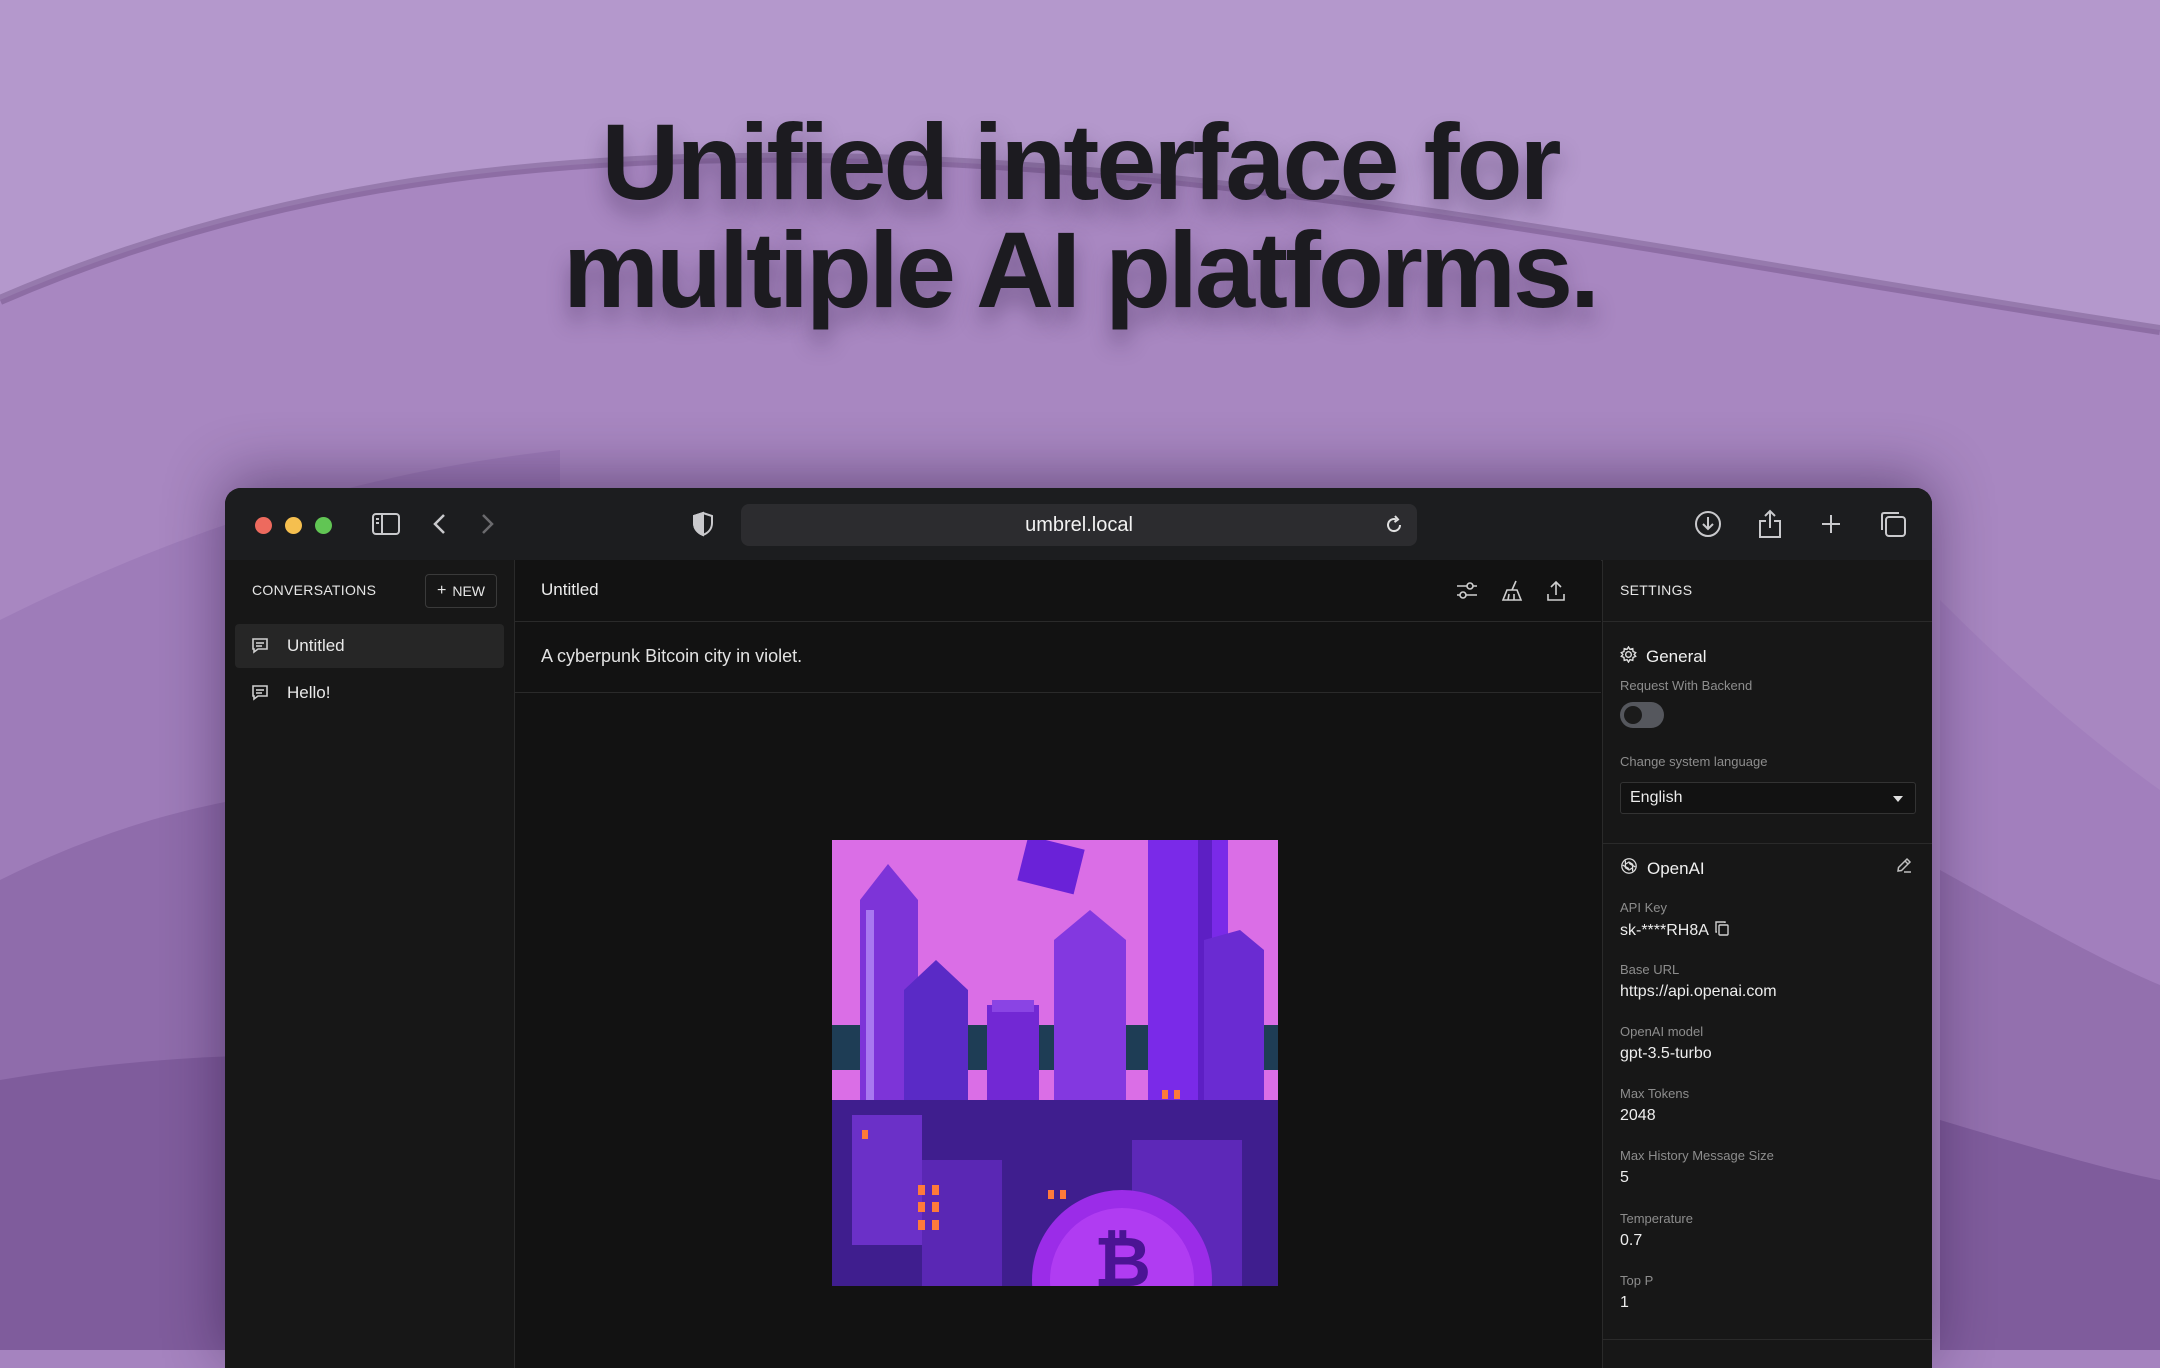  Describe the element at coordinates (672, 656) in the screenshot. I see `user-prompt-text: A cyberpunk Bitcoin city in violet.` at that location.